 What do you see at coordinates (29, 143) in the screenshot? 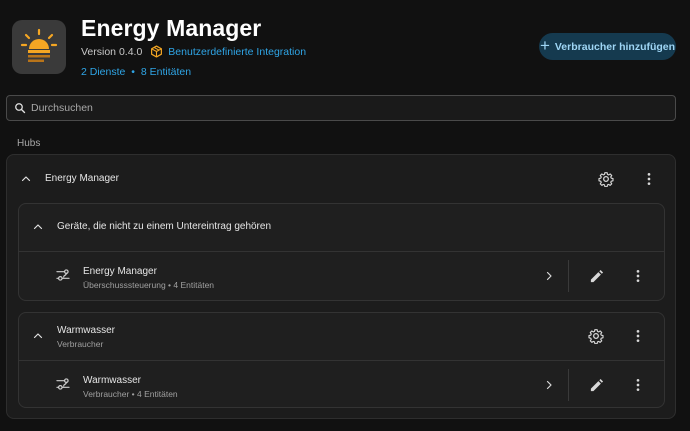
I see `section-label-hubs: Hubs` at bounding box center [29, 143].